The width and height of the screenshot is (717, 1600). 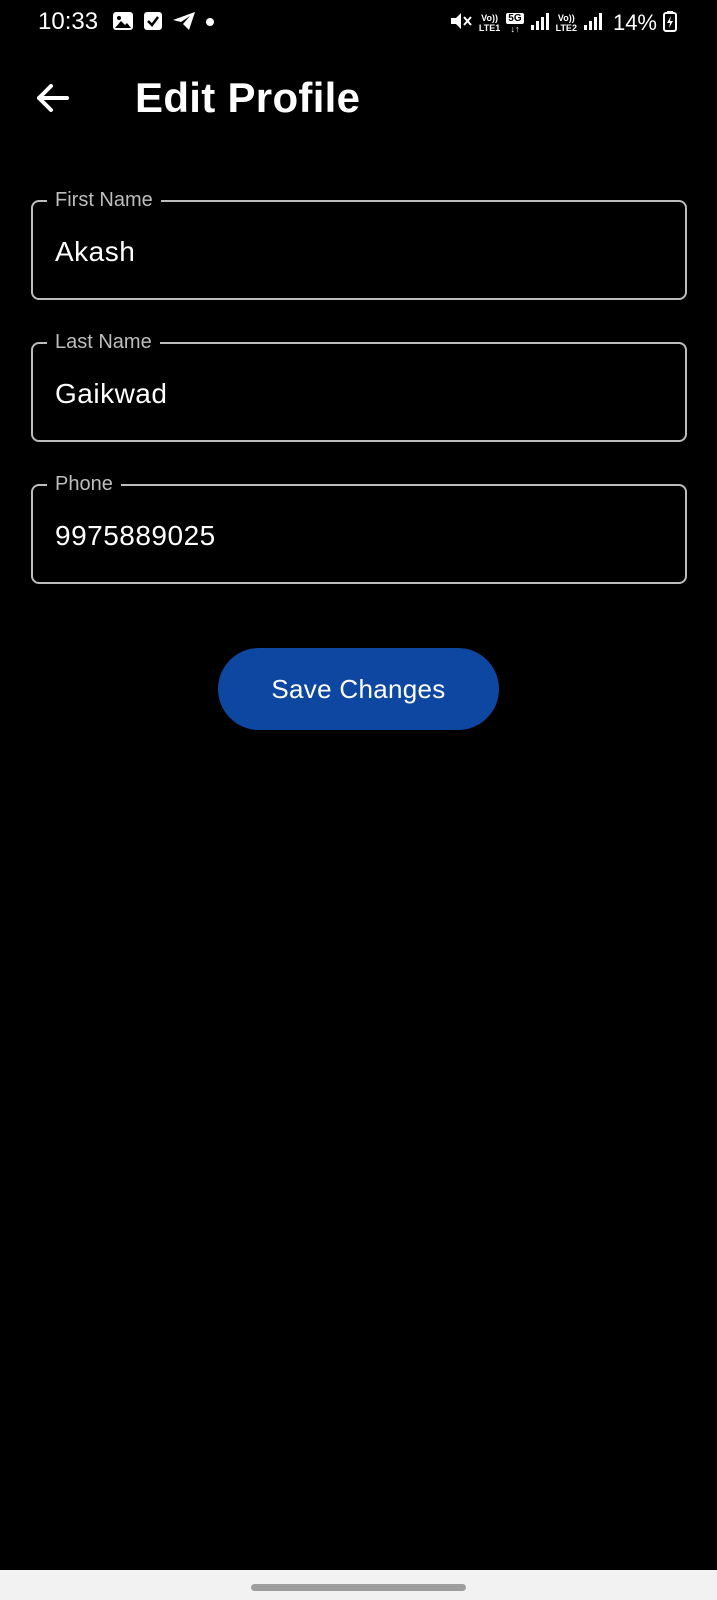 What do you see at coordinates (104, 200) in the screenshot?
I see `first-name-label: First Name` at bounding box center [104, 200].